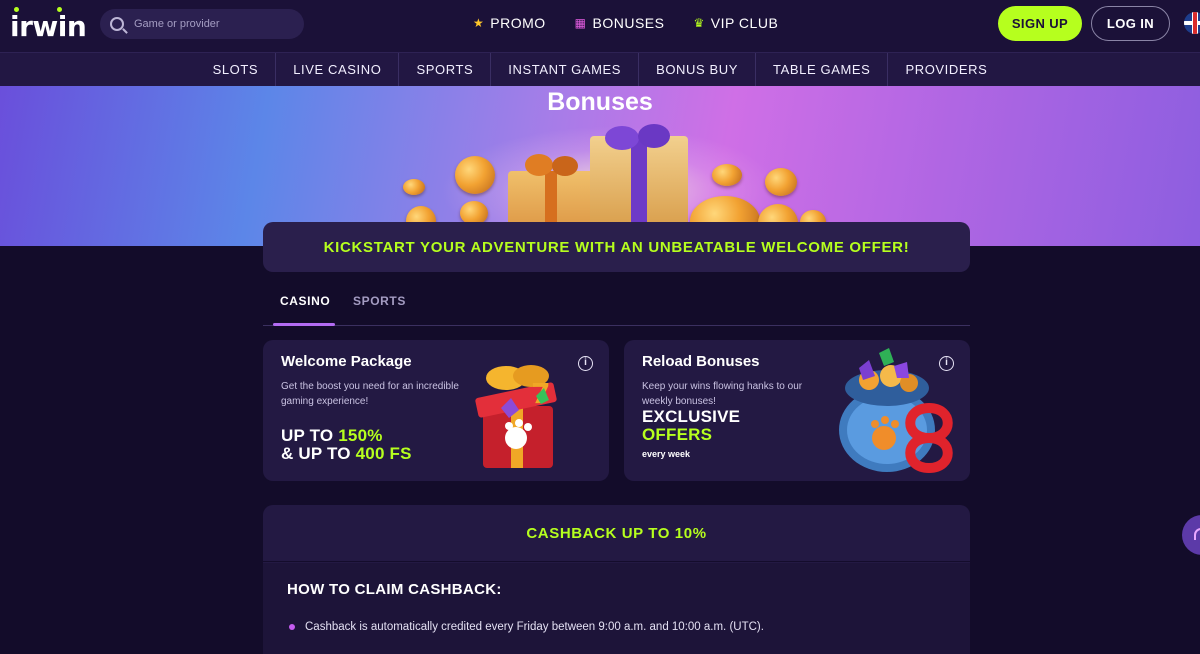 The image size is (1200, 654). What do you see at coordinates (1040, 23) in the screenshot?
I see `sign-up-button: SIGN UP` at bounding box center [1040, 23].